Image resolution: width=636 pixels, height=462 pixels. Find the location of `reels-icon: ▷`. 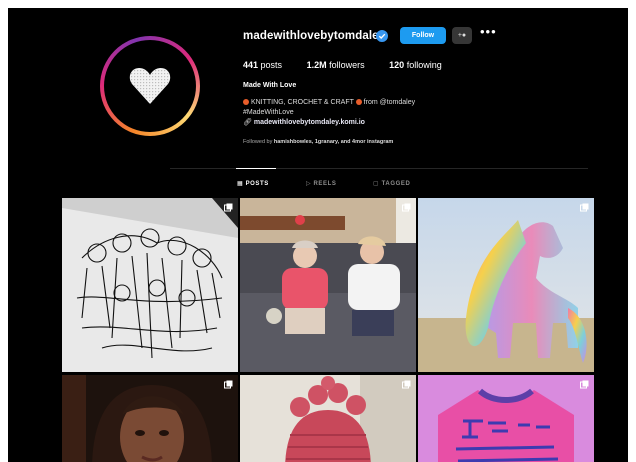

reels-icon: ▷ is located at coordinates (309, 184).